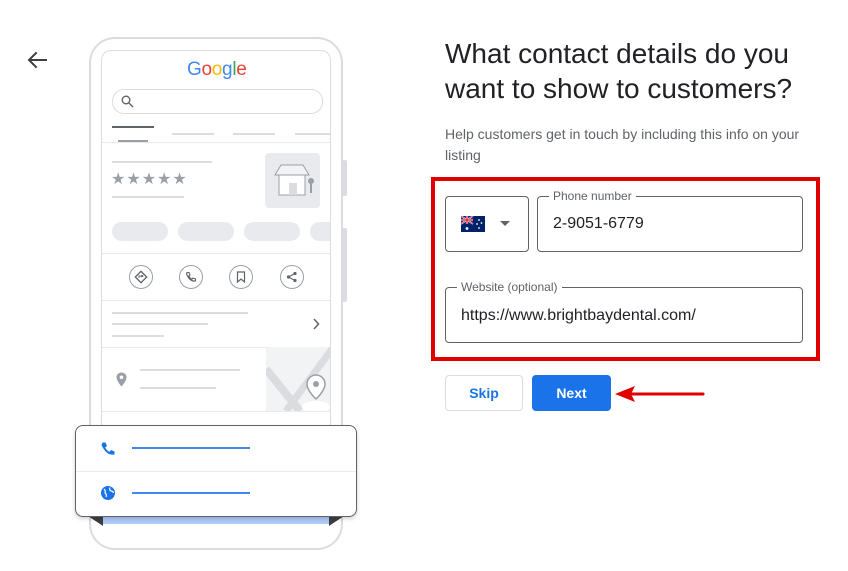 The image size is (848, 571). Describe the element at coordinates (292, 277) in the screenshot. I see `share-icon` at that location.